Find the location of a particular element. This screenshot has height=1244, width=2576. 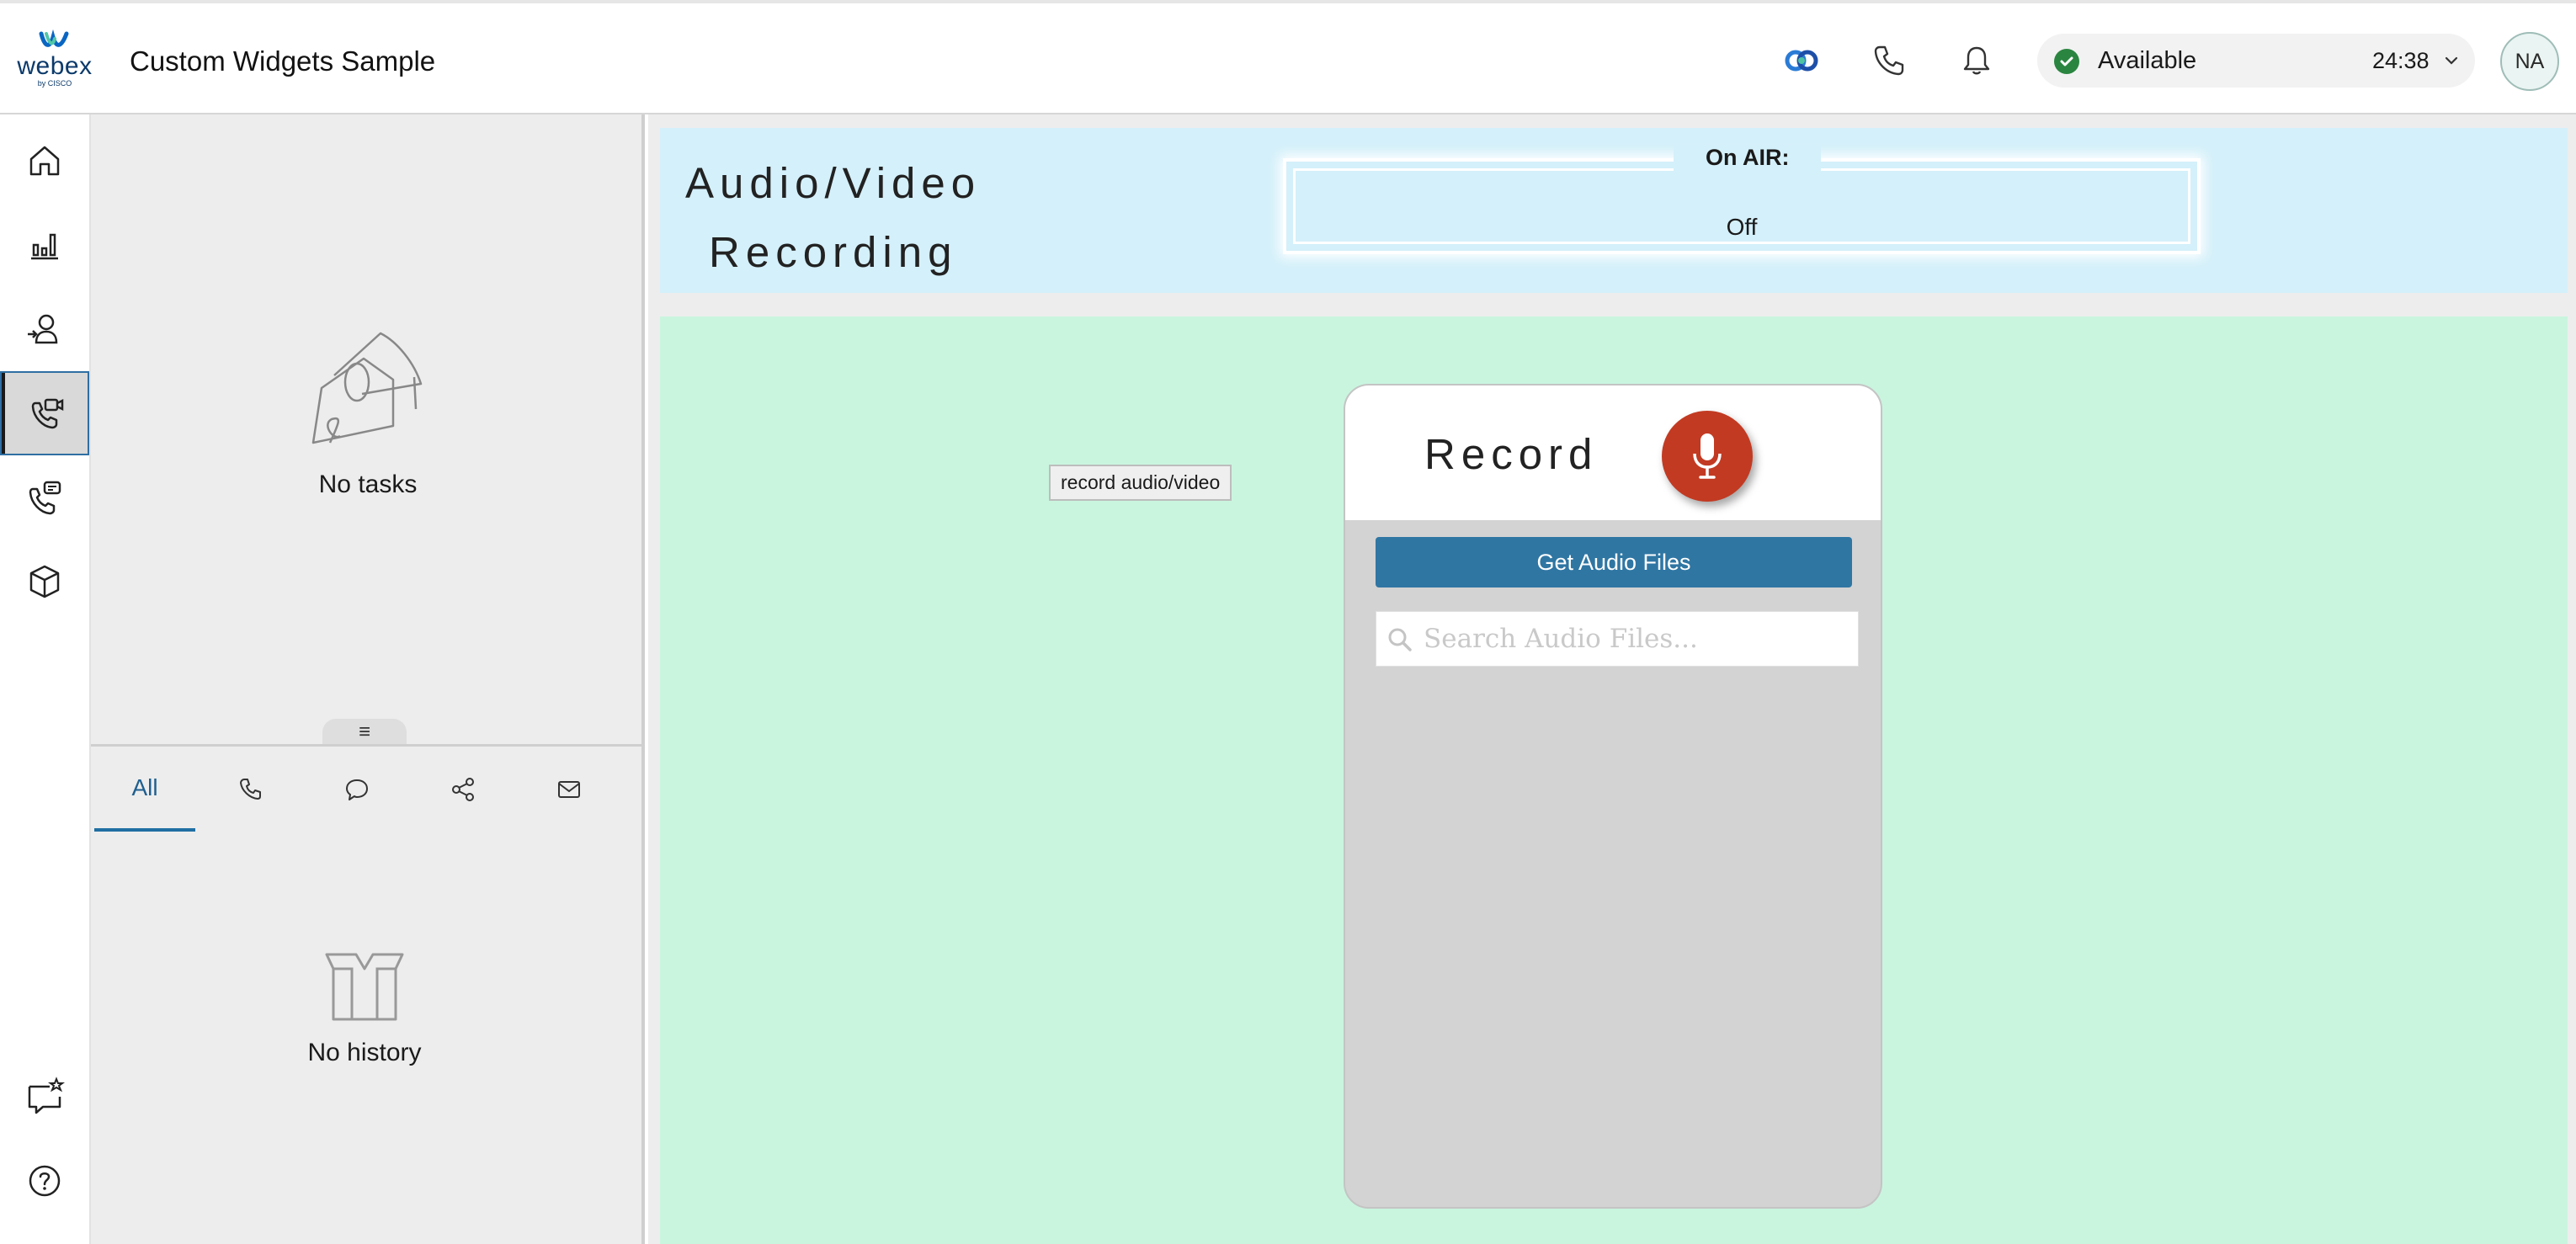

email-icon is located at coordinates (569, 790).